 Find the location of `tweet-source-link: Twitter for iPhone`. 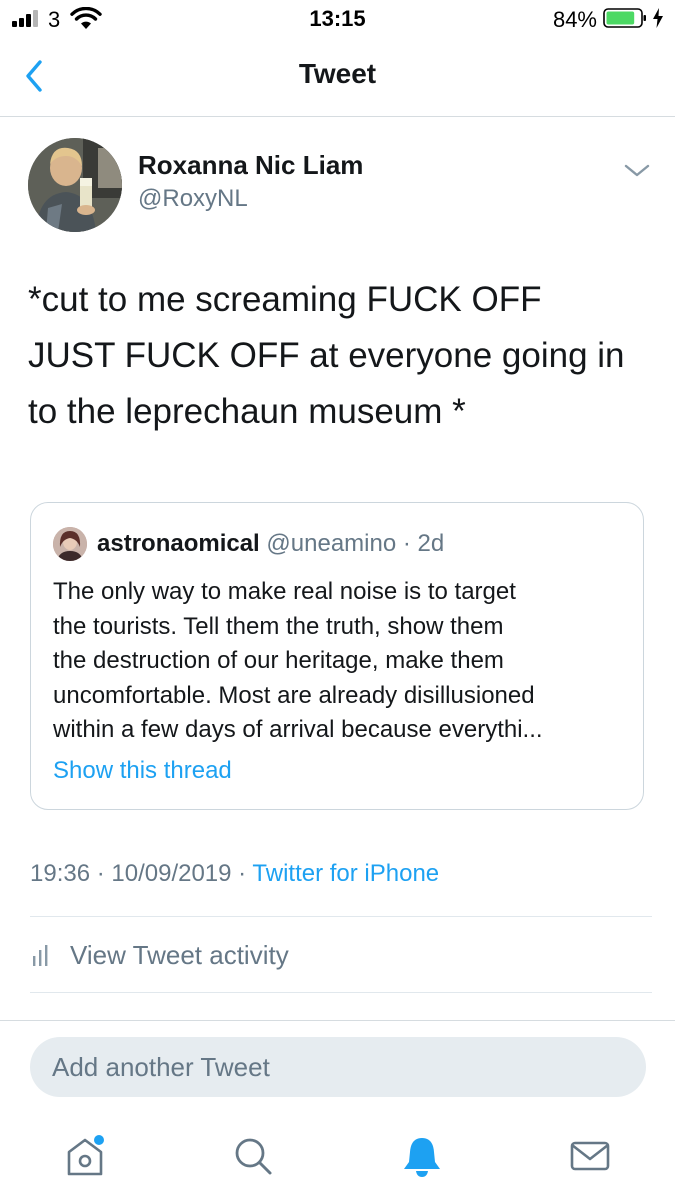

tweet-source-link: Twitter for iPhone is located at coordinates (345, 873).